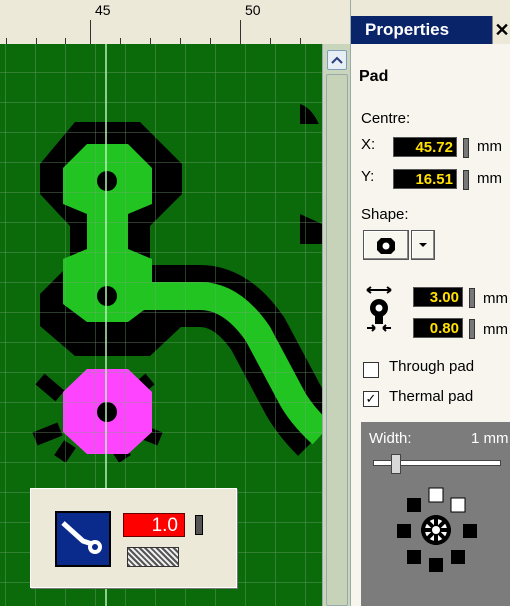  What do you see at coordinates (337, 340) in the screenshot?
I see `scroll-thumb` at bounding box center [337, 340].